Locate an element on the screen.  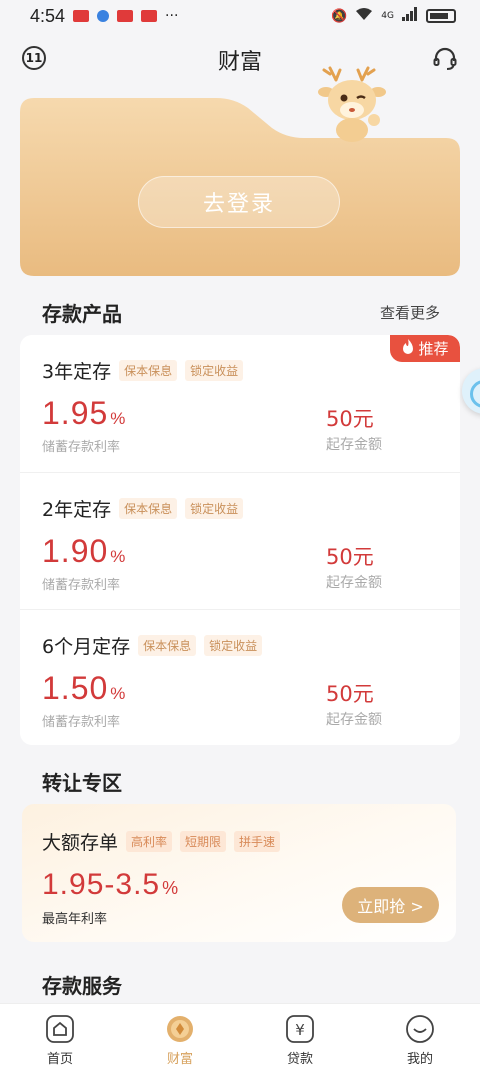
interest-rate: 1.50% is located at coordinates (84, 688).